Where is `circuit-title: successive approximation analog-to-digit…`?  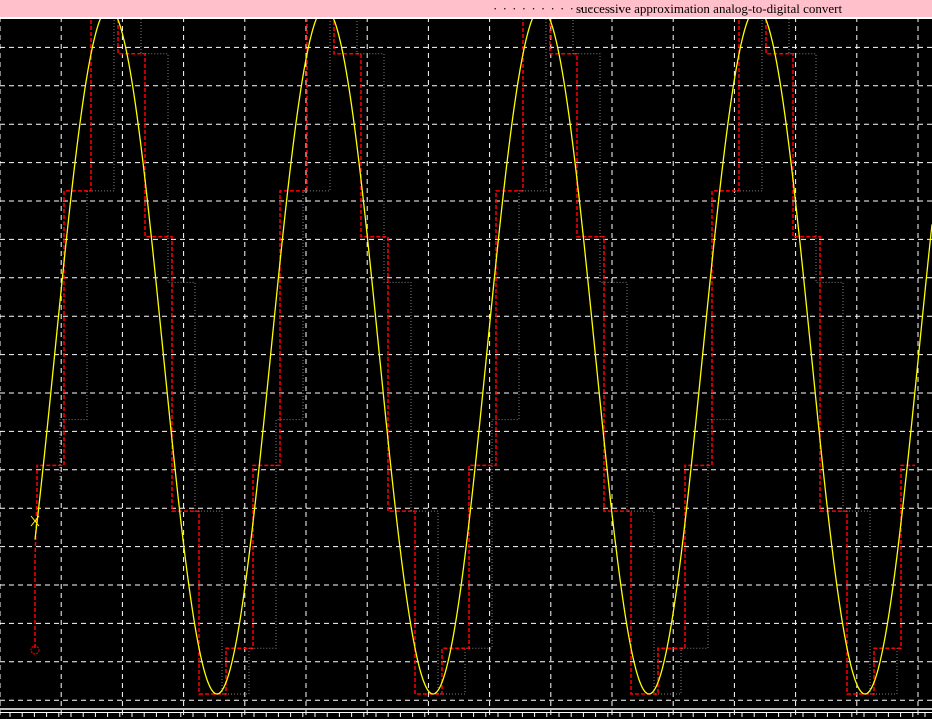 circuit-title: successive approximation analog-to-digit… is located at coordinates (709, 8).